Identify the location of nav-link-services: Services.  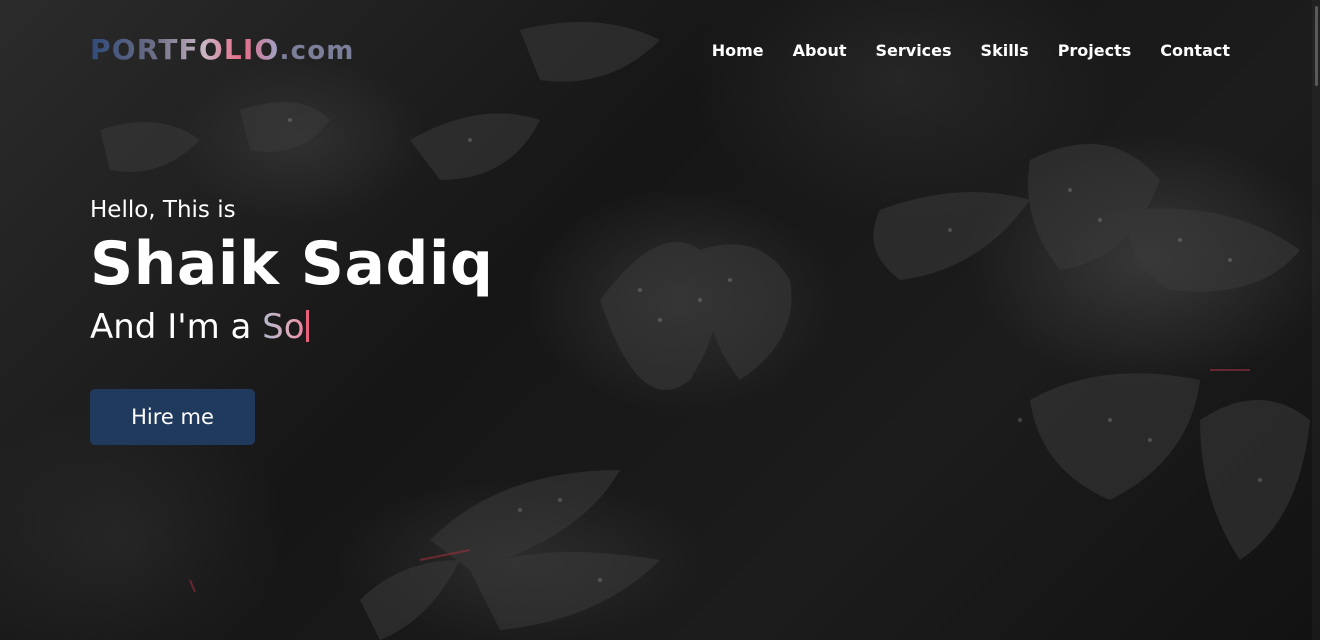
(914, 50).